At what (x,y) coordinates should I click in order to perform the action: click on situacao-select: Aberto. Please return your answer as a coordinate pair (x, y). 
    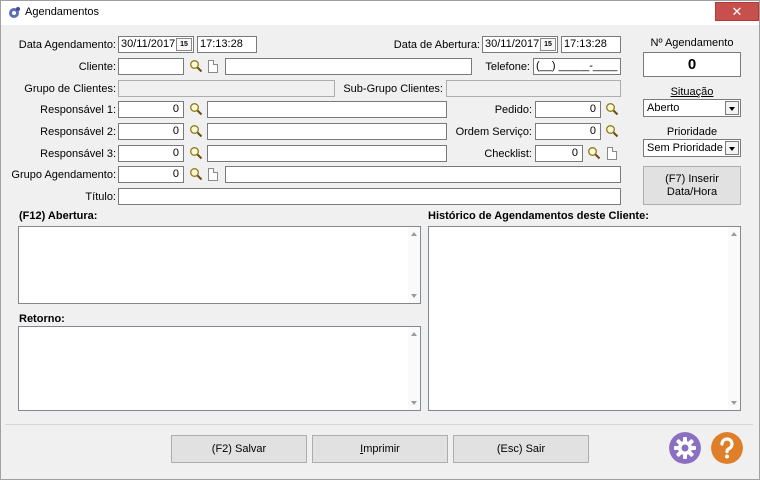
    Looking at the image, I should click on (692, 108).